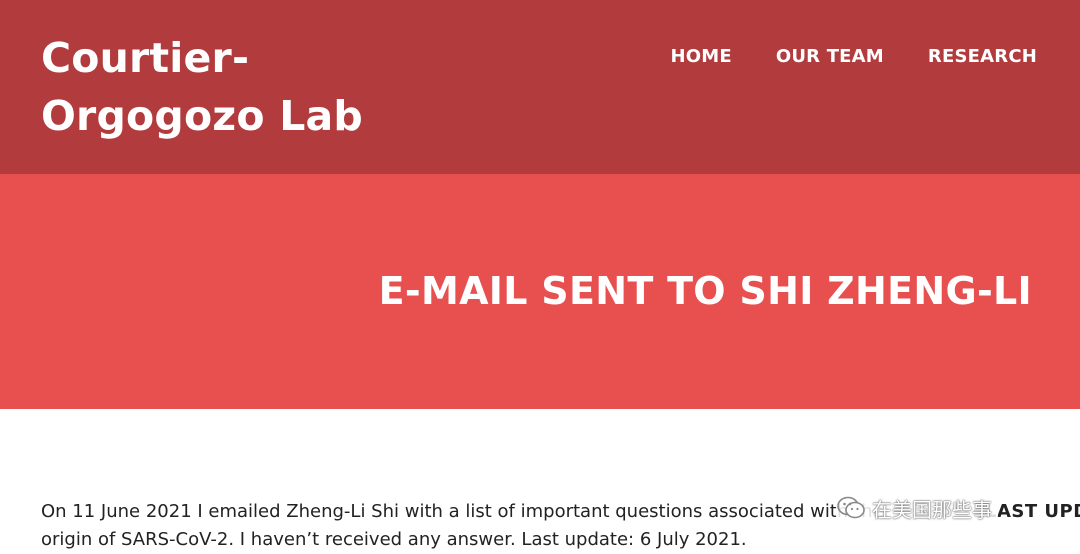  I want to click on nav-our-team: OUR TEAM, so click(830, 57).